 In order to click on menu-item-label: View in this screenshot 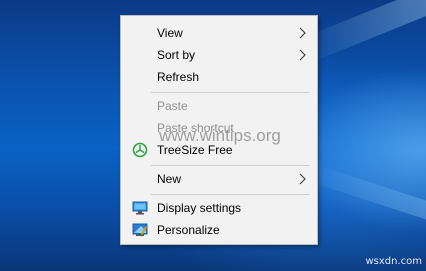, I will do `click(170, 33)`.